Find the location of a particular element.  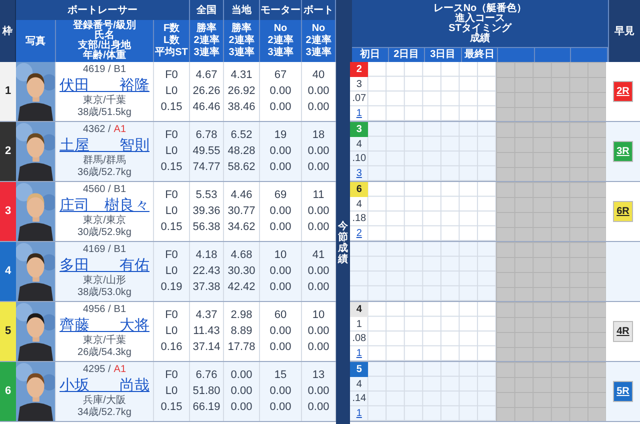

stat-value: 0.19 is located at coordinates (171, 287).